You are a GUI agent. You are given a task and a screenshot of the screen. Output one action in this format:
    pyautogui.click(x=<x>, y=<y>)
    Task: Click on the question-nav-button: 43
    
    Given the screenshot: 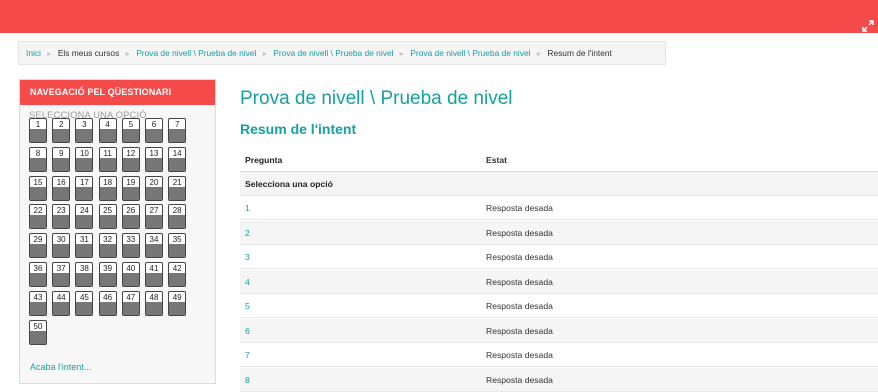 What is the action you would take?
    pyautogui.click(x=38, y=303)
    